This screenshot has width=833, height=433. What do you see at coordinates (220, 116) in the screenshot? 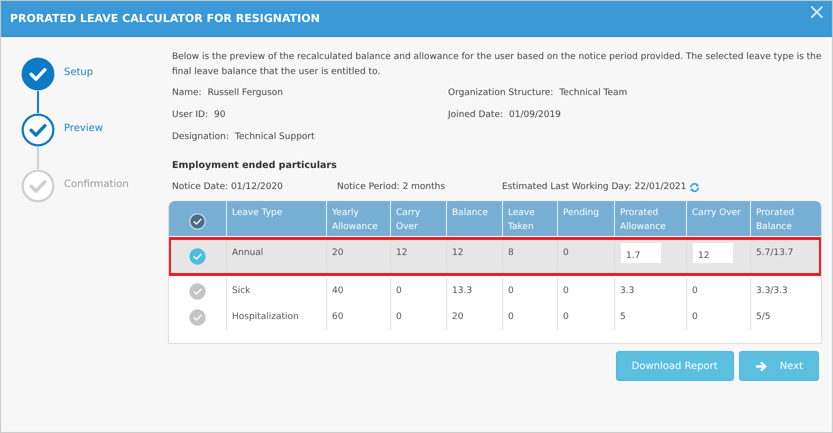
I see `detail-value: 90` at bounding box center [220, 116].